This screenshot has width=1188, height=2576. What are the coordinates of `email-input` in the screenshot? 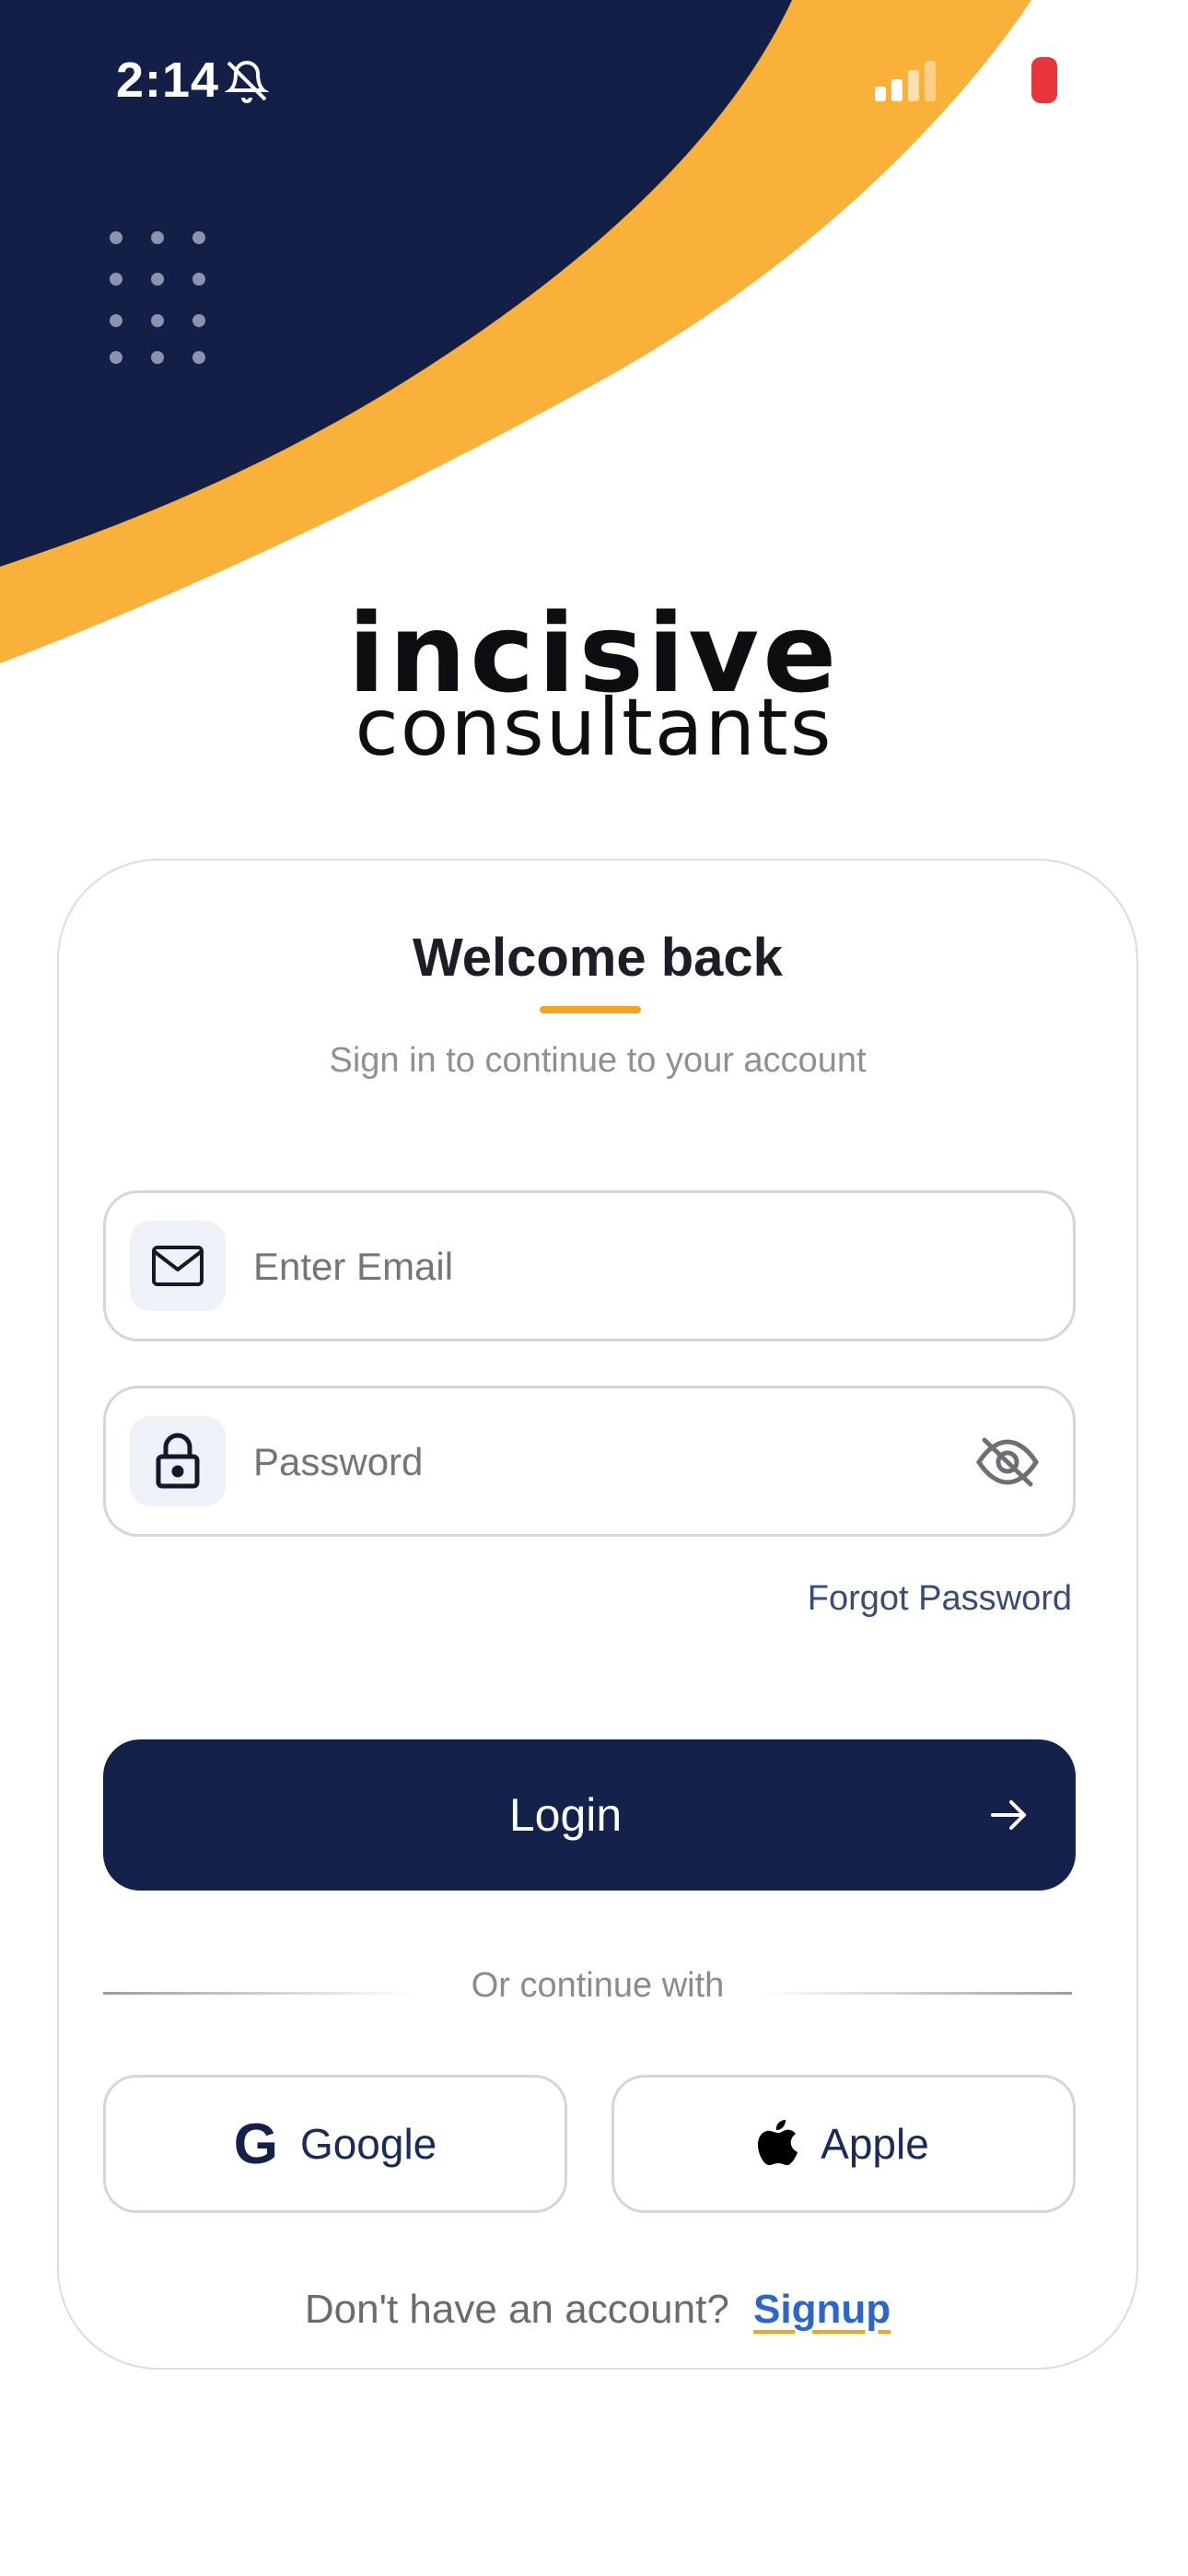 It's located at (603, 1267).